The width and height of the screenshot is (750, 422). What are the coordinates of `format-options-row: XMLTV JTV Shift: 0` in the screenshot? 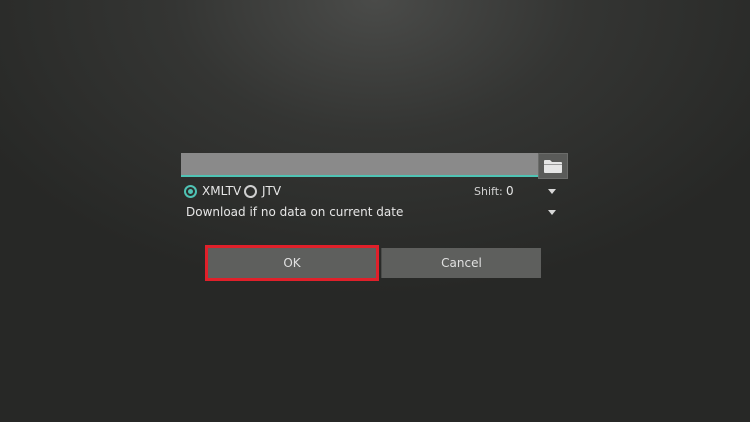 It's located at (372, 193).